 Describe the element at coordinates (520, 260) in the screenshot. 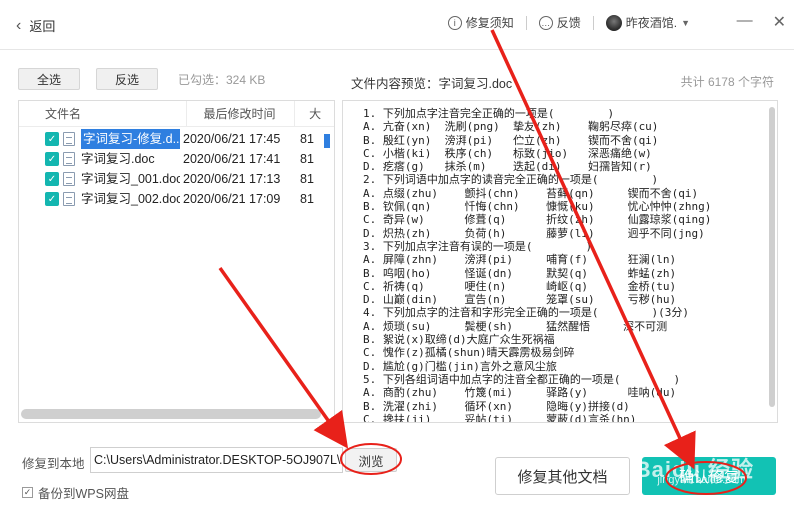

I see `preview-line: A. 屏障(zhn) 滂湃(pi) 哺育(f) 狂澜(ln)` at that location.